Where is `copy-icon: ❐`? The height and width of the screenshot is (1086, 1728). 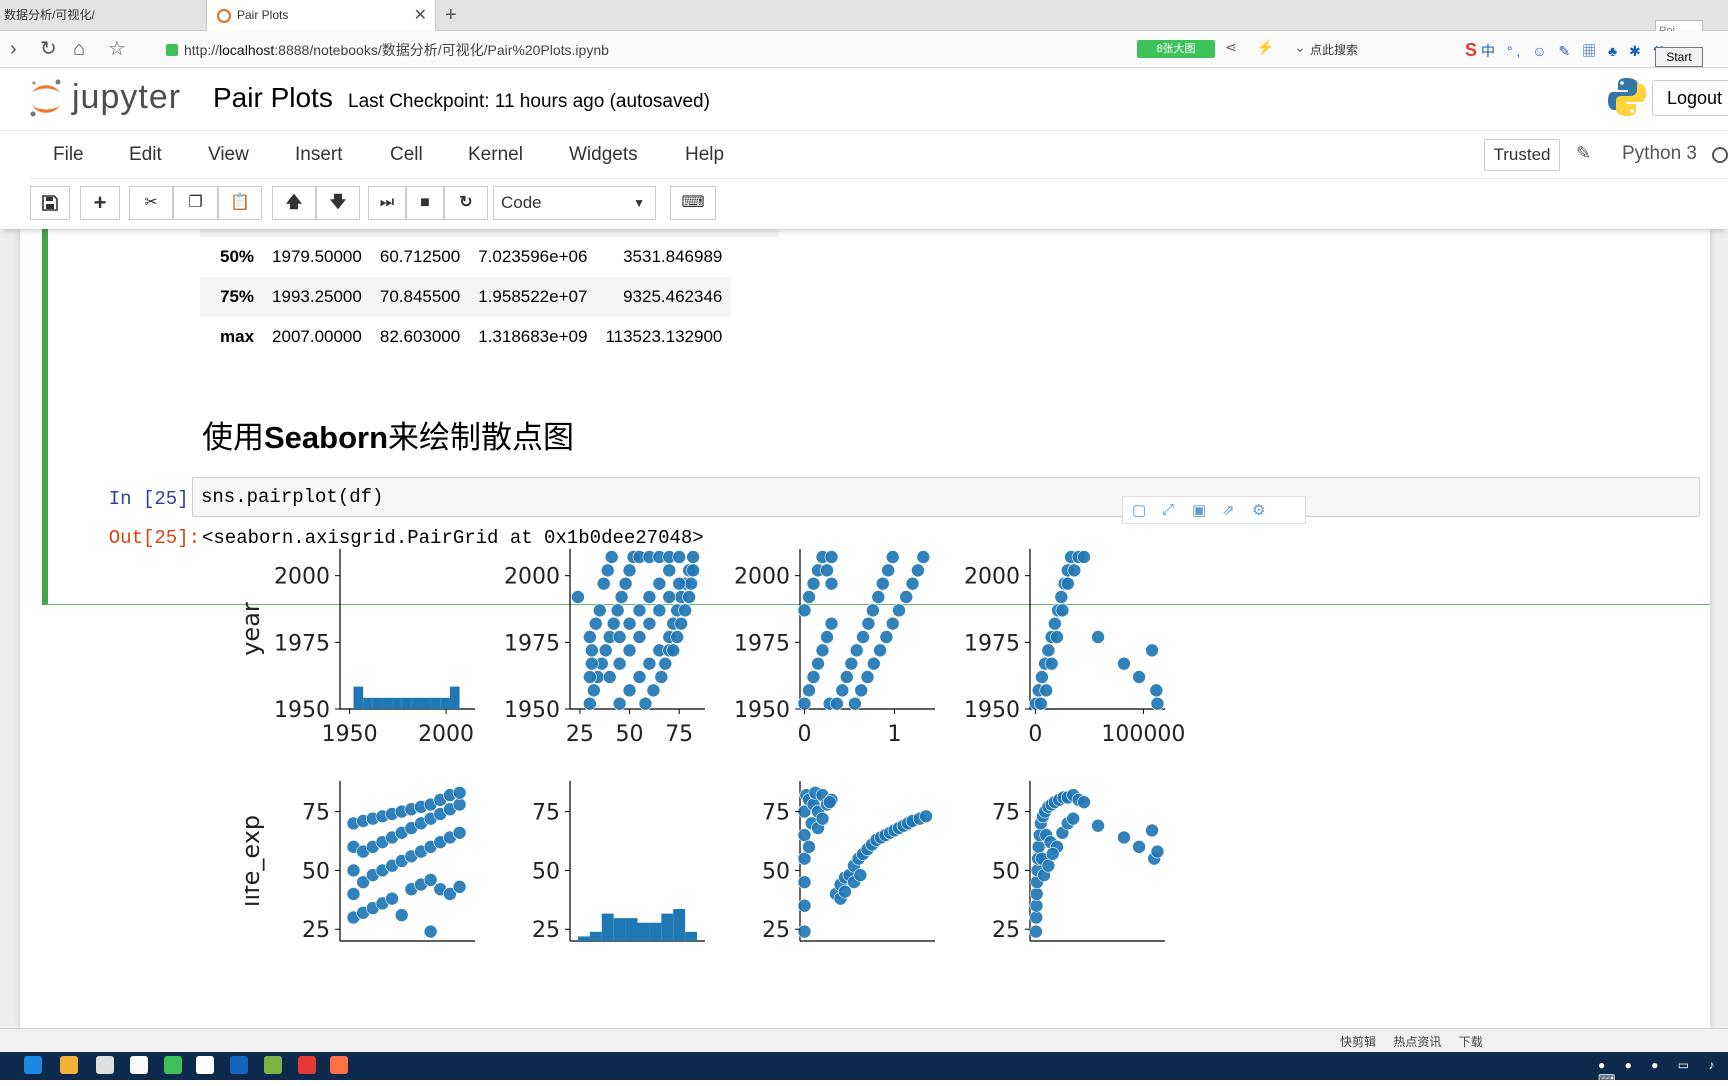
copy-icon: ❐ is located at coordinates (195, 203).